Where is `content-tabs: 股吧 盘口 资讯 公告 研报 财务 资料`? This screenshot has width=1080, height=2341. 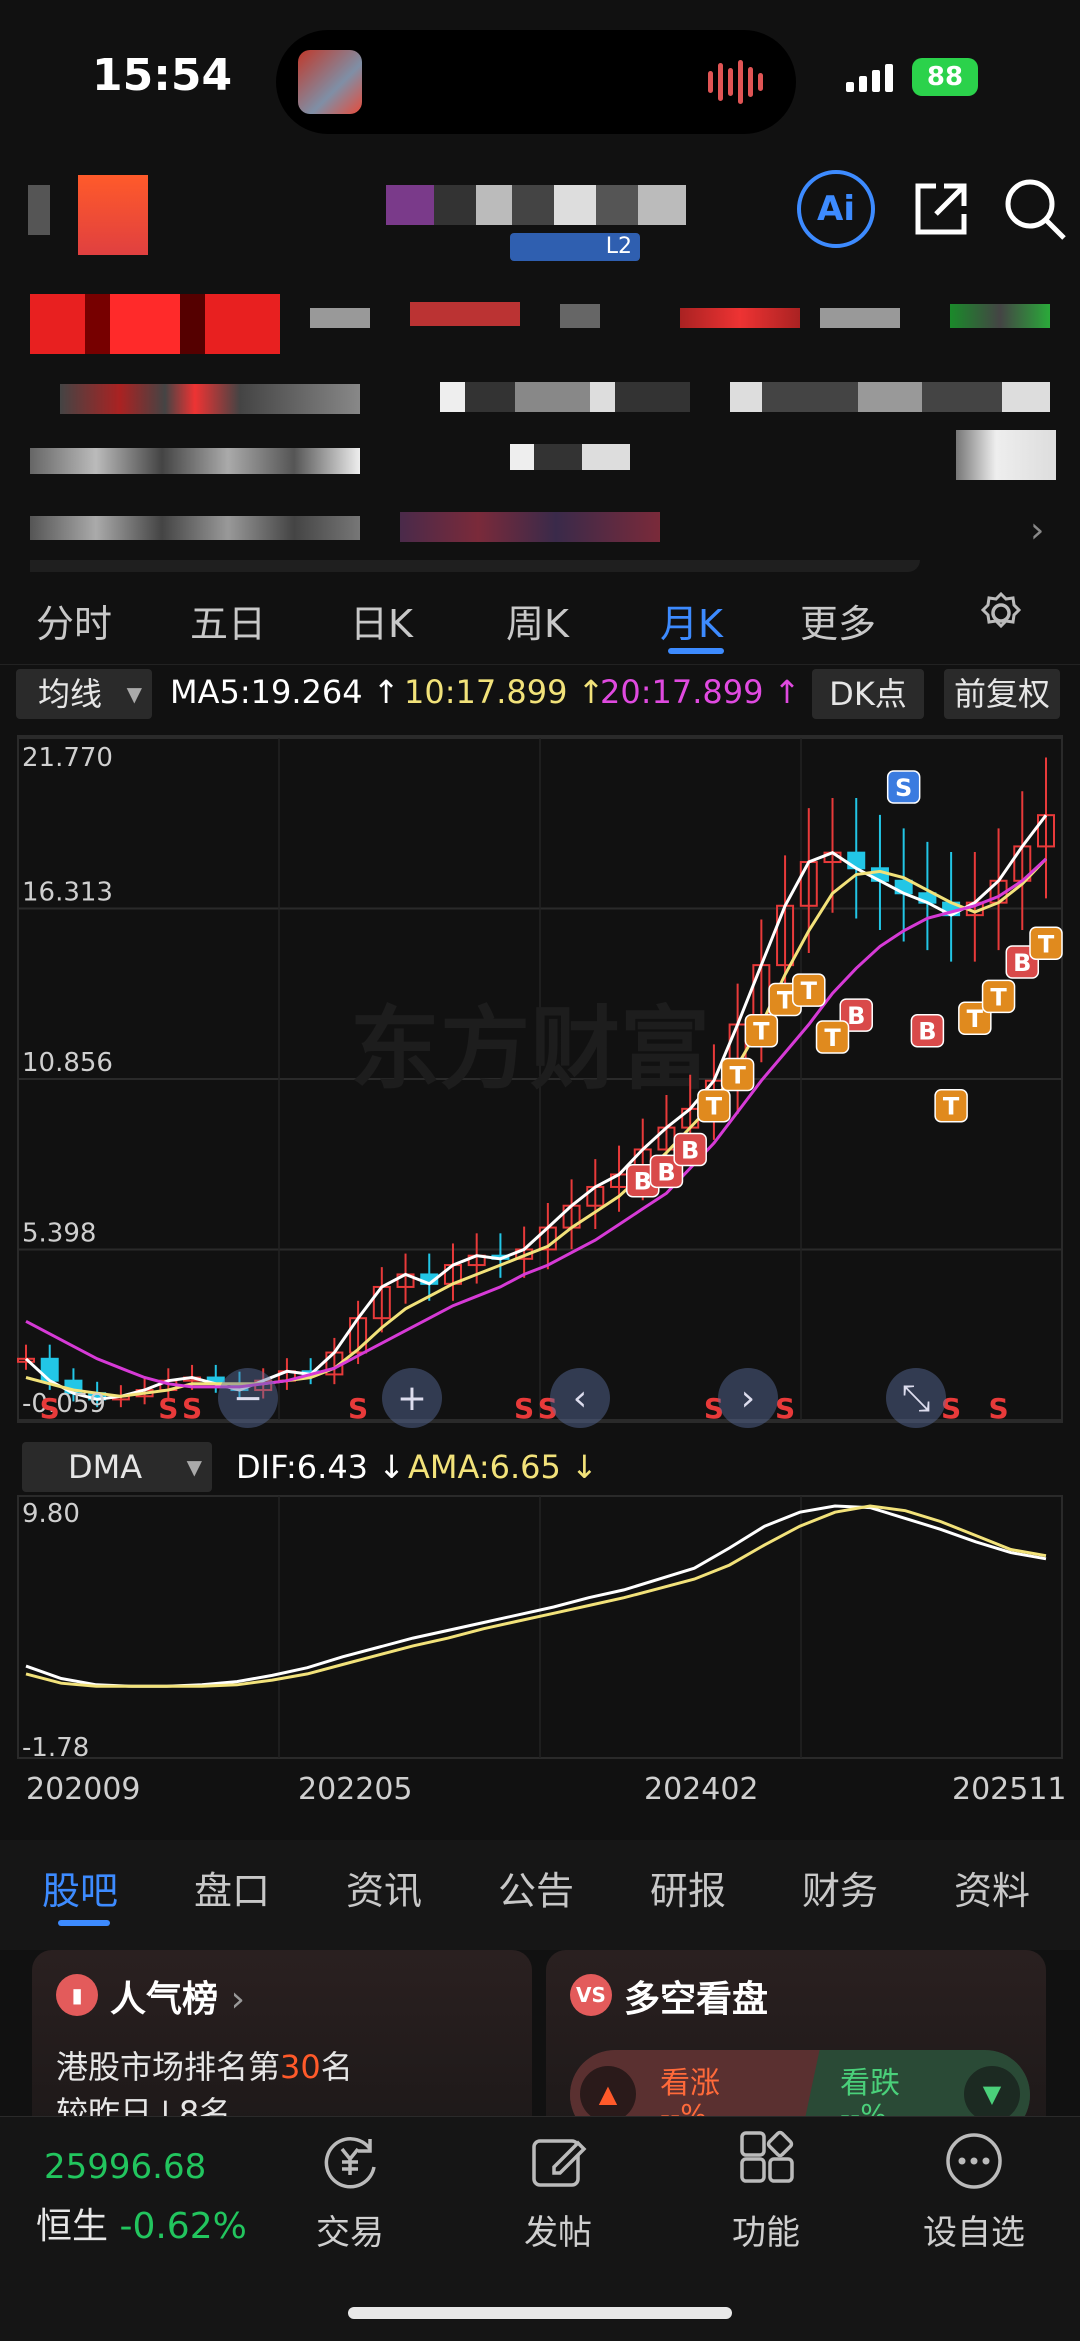
content-tabs: 股吧 盘口 资讯 公告 研报 财务 资料 is located at coordinates (540, 1895).